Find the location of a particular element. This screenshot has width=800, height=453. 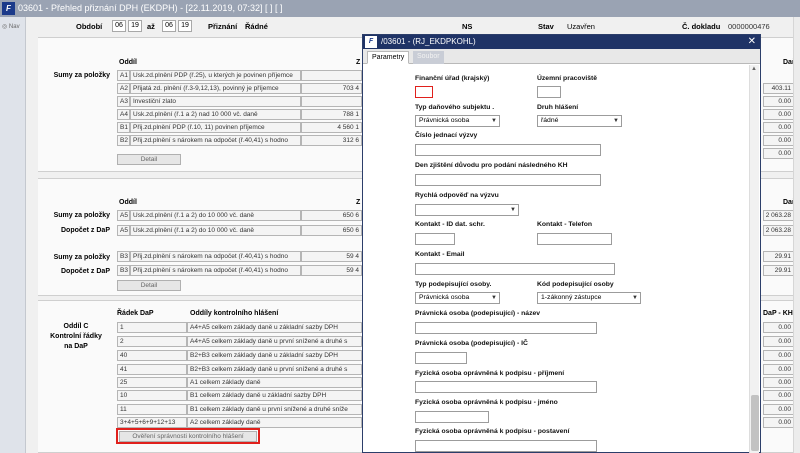

nav-circle-icon: ◎ is located at coordinates (5, 27).